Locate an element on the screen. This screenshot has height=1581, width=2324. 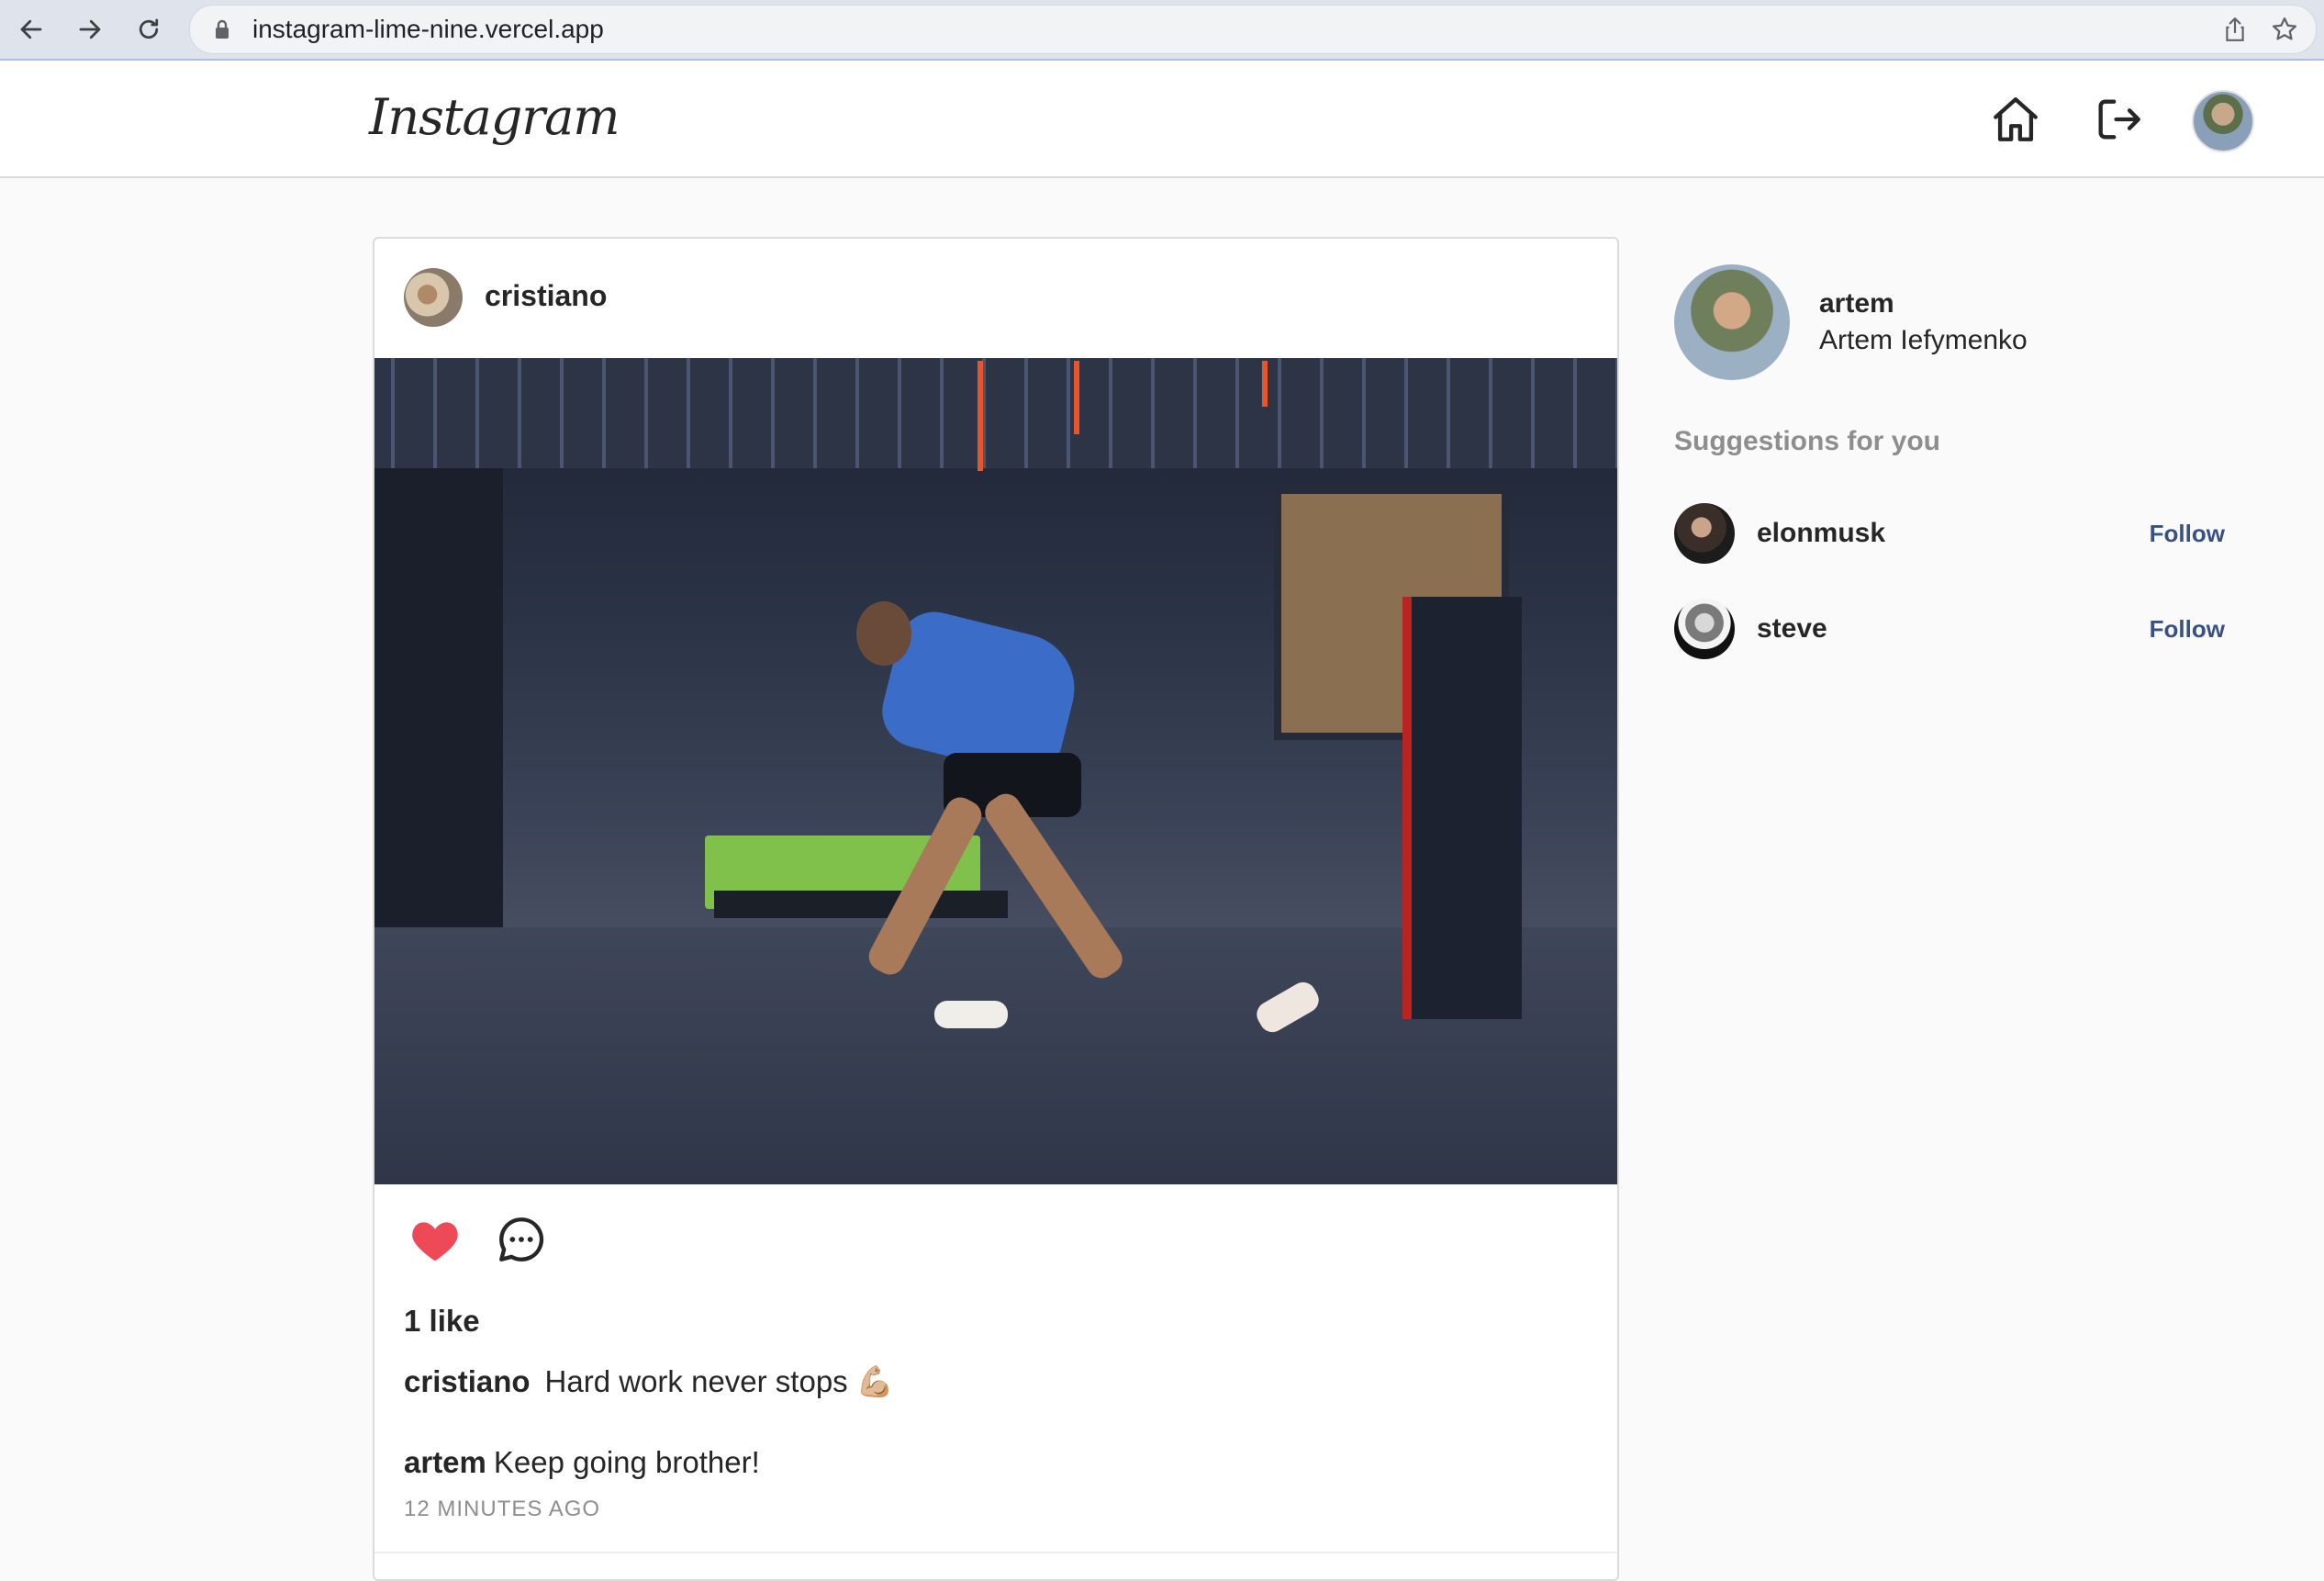
comment-text: Keep going brother! is located at coordinates (626, 1462).